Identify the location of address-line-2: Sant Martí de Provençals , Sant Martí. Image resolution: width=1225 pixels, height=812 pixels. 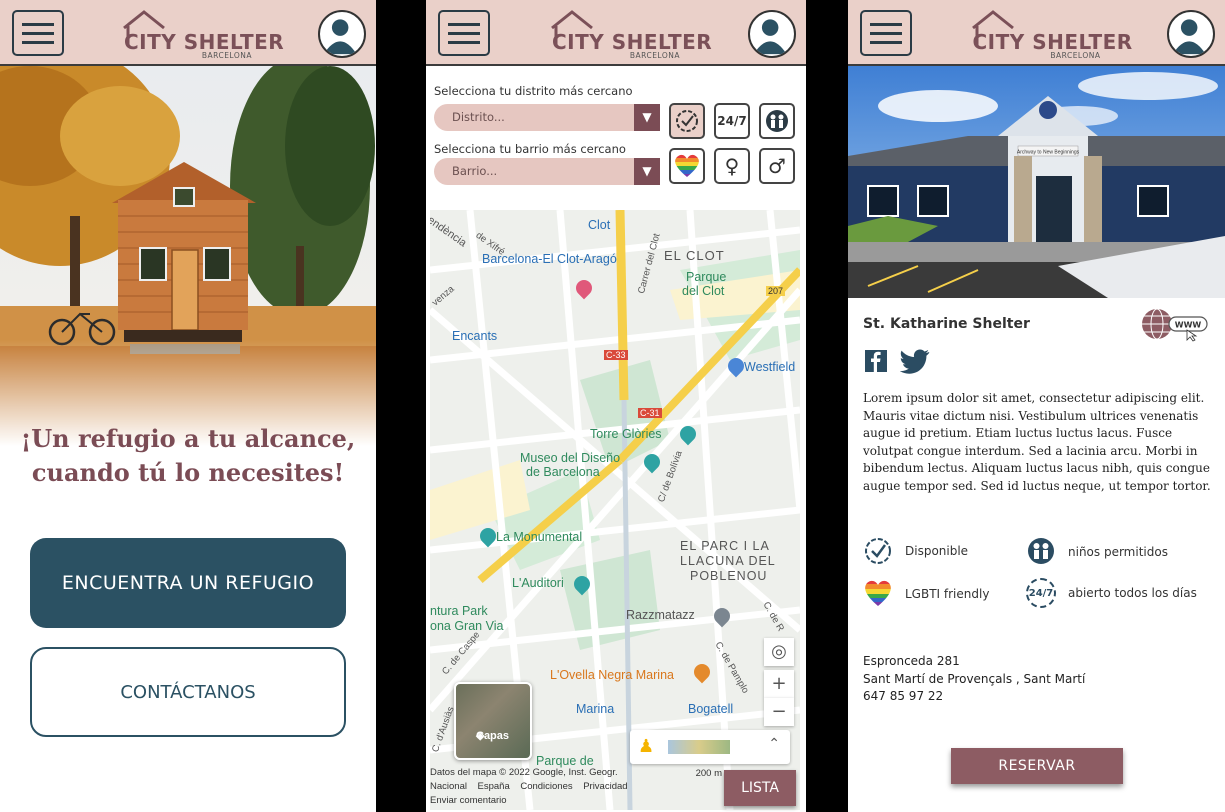
(974, 678).